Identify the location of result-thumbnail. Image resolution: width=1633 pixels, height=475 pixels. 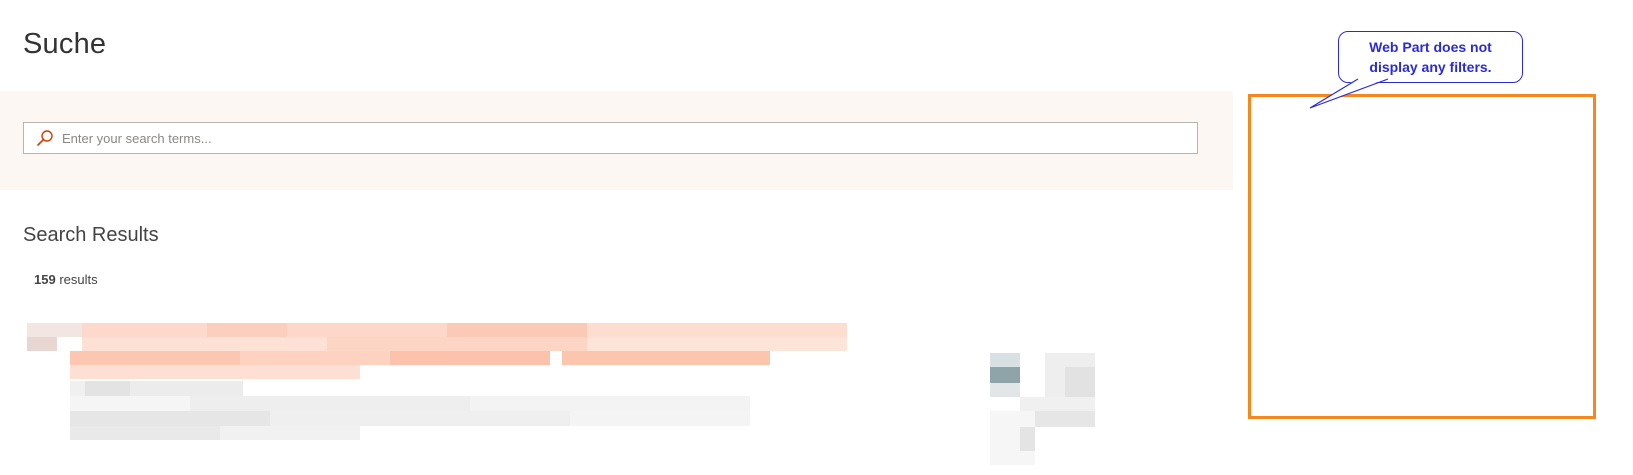
(1043, 409).